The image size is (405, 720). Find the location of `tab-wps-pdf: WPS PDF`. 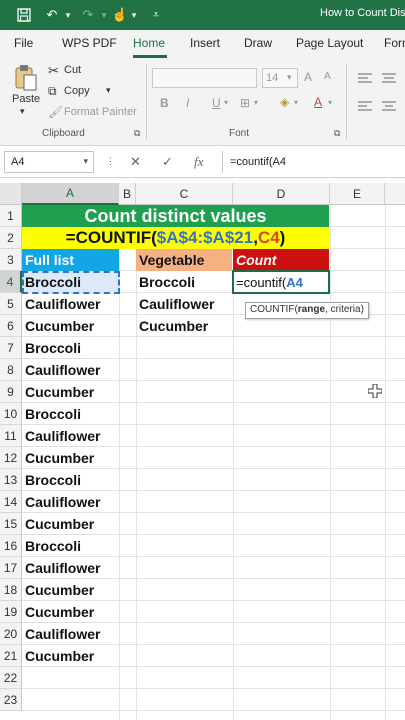

tab-wps-pdf: WPS PDF is located at coordinates (89, 43).